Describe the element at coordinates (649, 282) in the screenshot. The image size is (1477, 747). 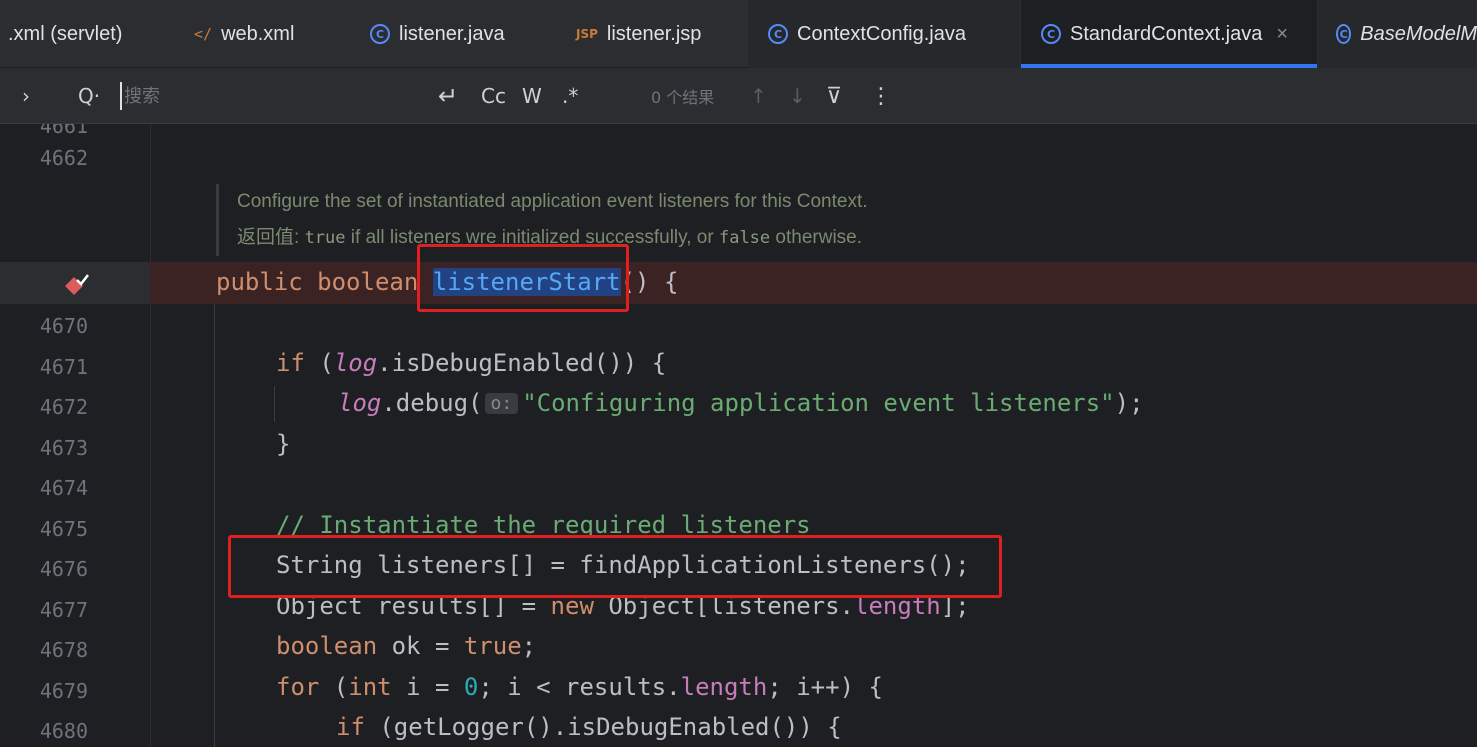
I see `code-sig-rest: () {` at that location.